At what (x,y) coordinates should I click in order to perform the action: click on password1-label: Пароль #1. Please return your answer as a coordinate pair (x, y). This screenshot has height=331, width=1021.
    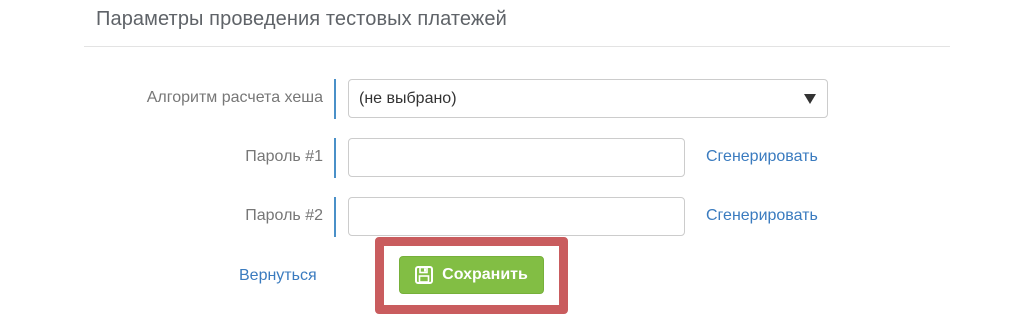
    Looking at the image, I should click on (284, 156).